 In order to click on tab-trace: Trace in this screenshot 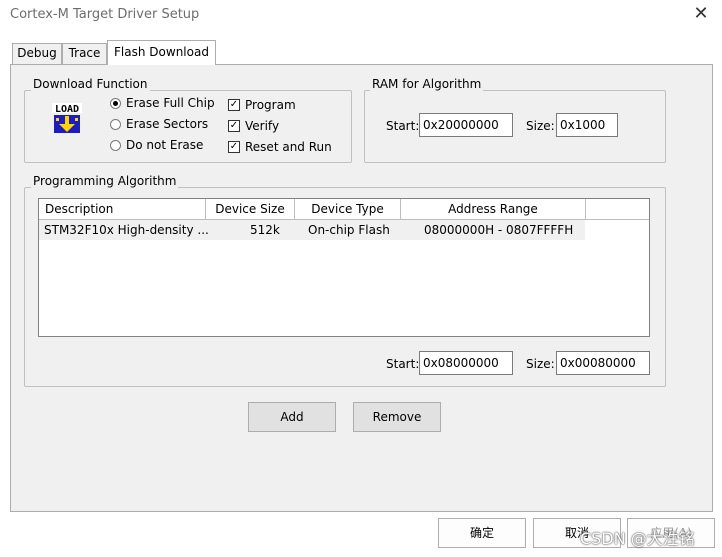, I will do `click(84, 53)`.